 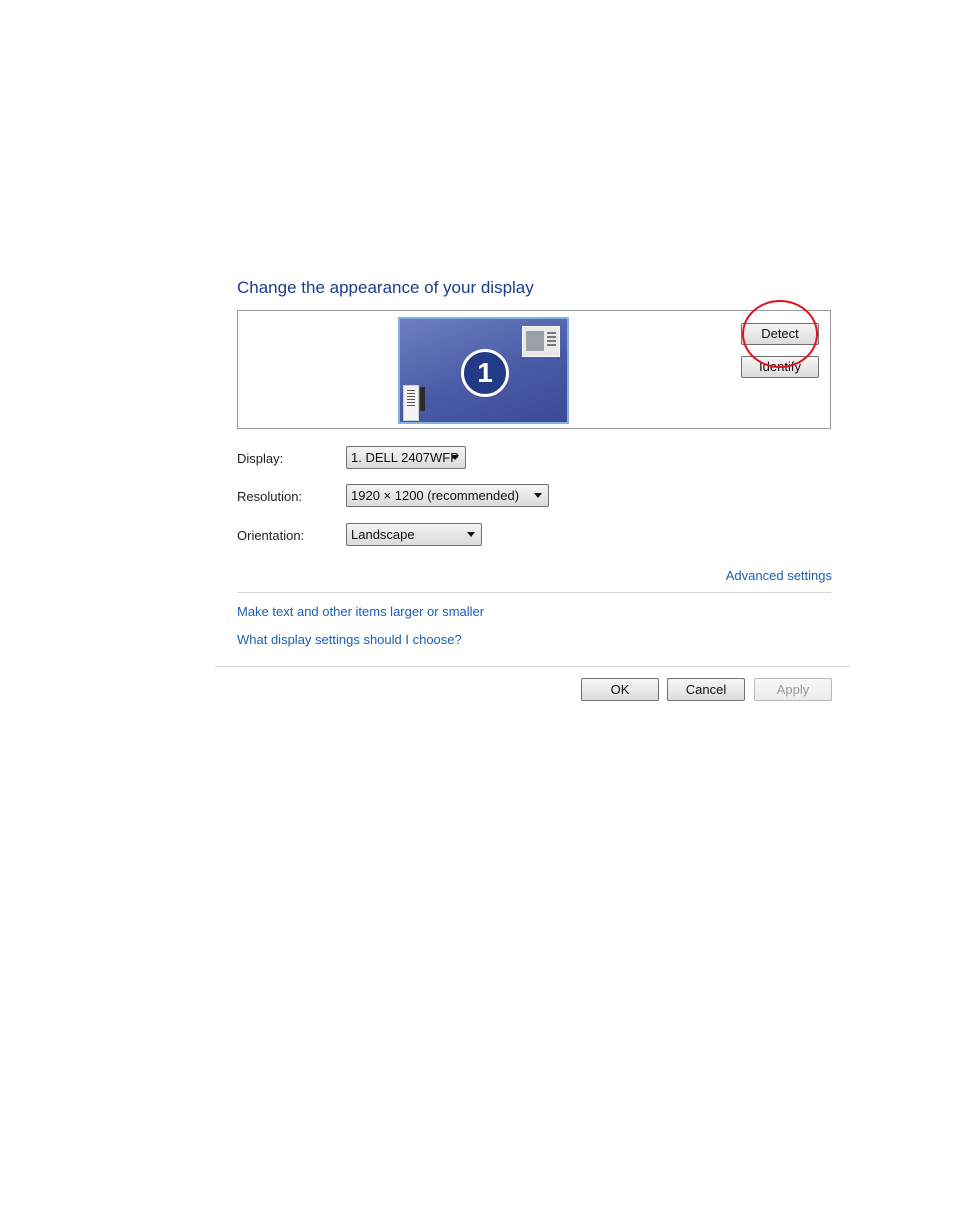 I want to click on display-select: 1. DELL 2407WFP, so click(x=406, y=457).